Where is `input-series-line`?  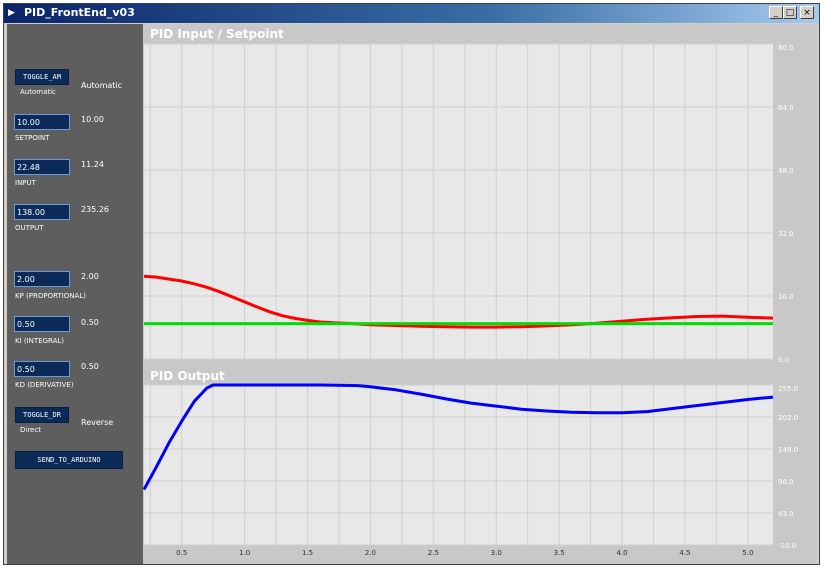
input-series-line is located at coordinates (458, 301).